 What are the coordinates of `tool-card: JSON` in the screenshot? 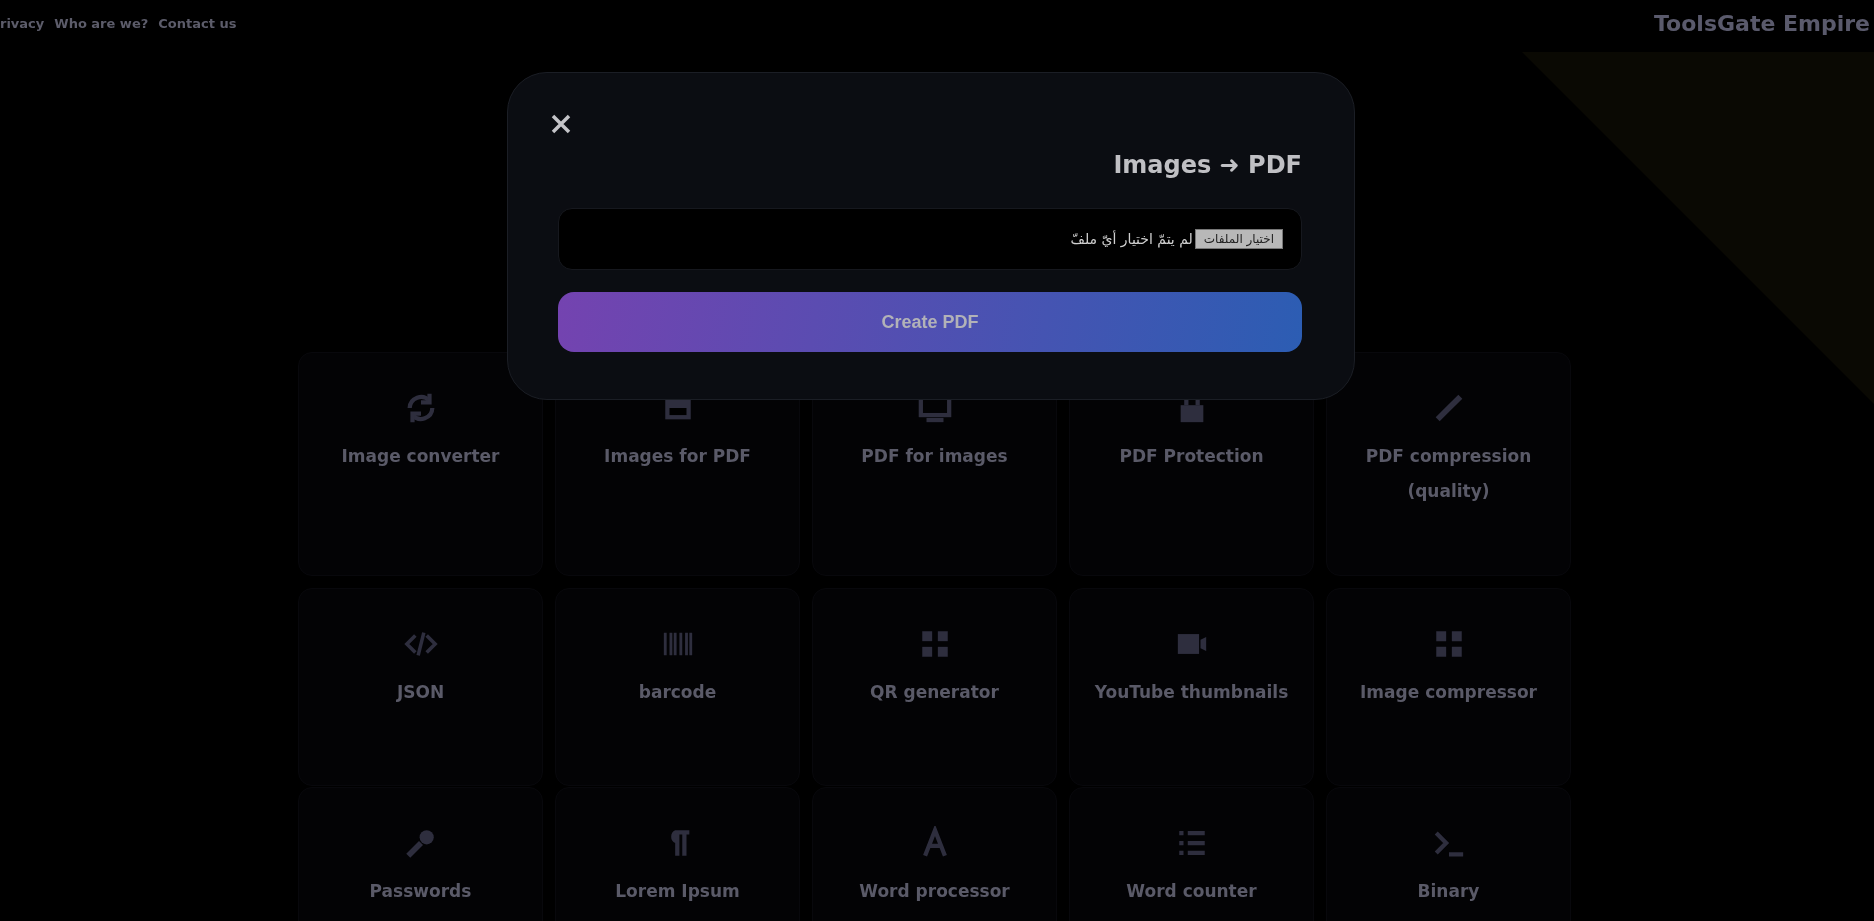 It's located at (420, 687).